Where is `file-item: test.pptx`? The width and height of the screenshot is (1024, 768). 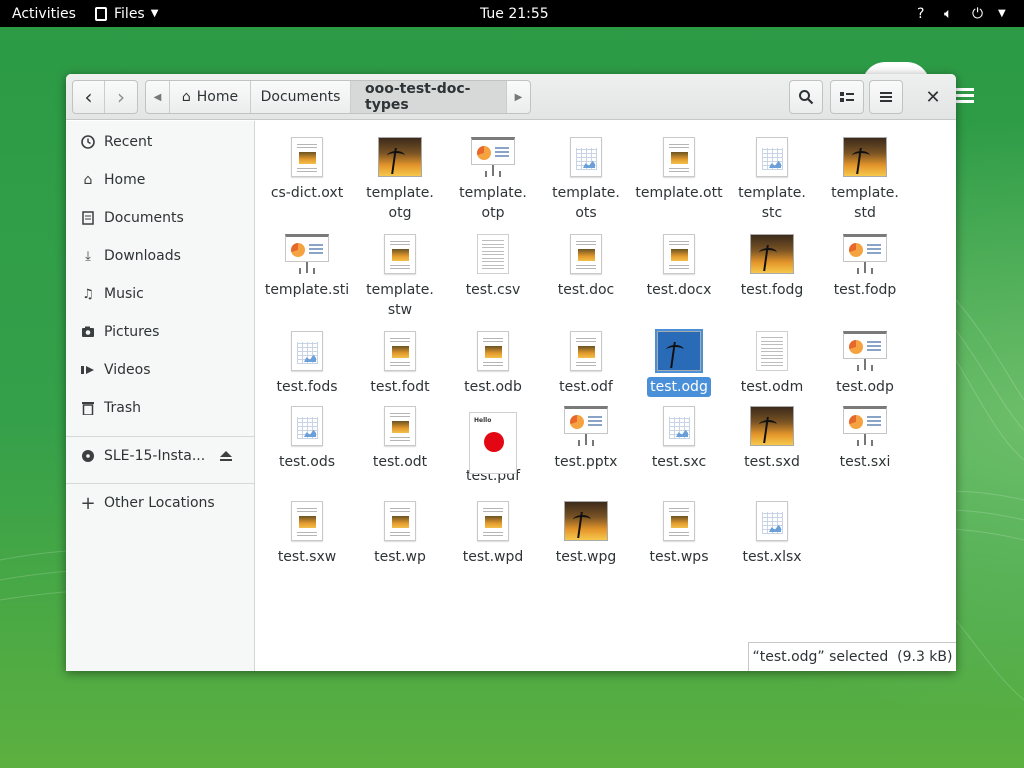
file-item: test.pptx is located at coordinates (586, 435).